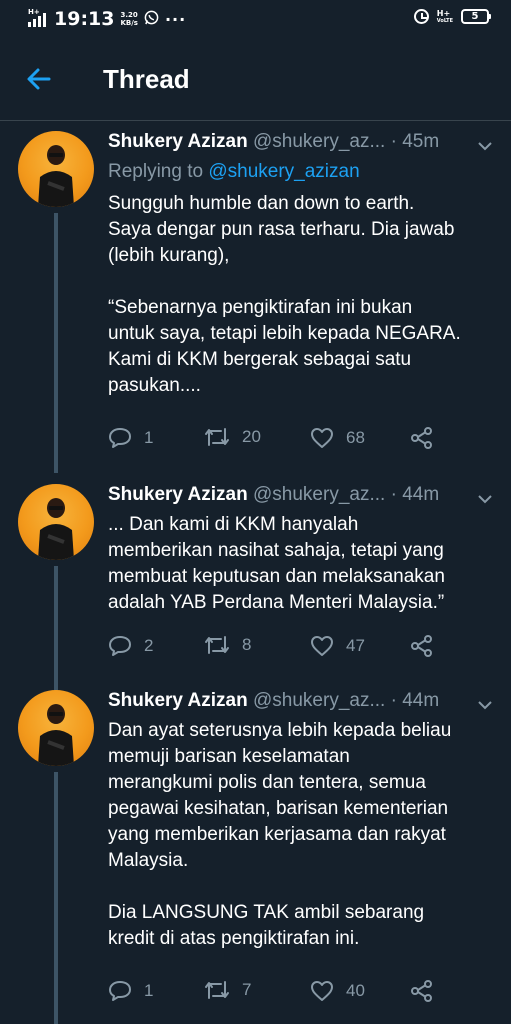 The width and height of the screenshot is (511, 1024). Describe the element at coordinates (308, 441) in the screenshot. I see `tweet-actions: 1 20 68` at that location.